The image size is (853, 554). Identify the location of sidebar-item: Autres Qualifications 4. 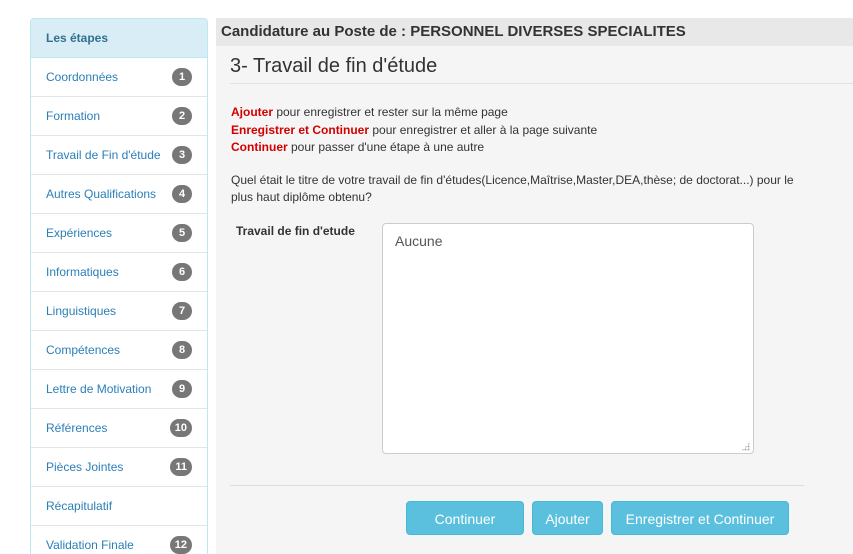
(119, 194).